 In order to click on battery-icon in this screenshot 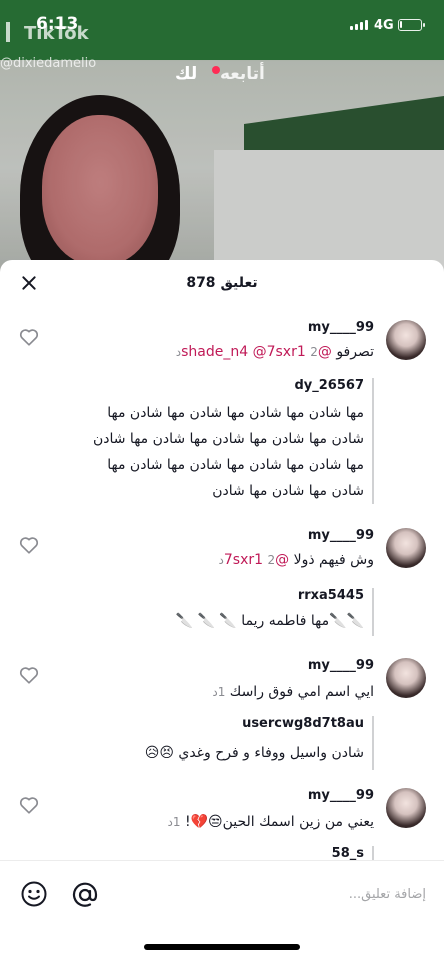, I will do `click(411, 25)`.